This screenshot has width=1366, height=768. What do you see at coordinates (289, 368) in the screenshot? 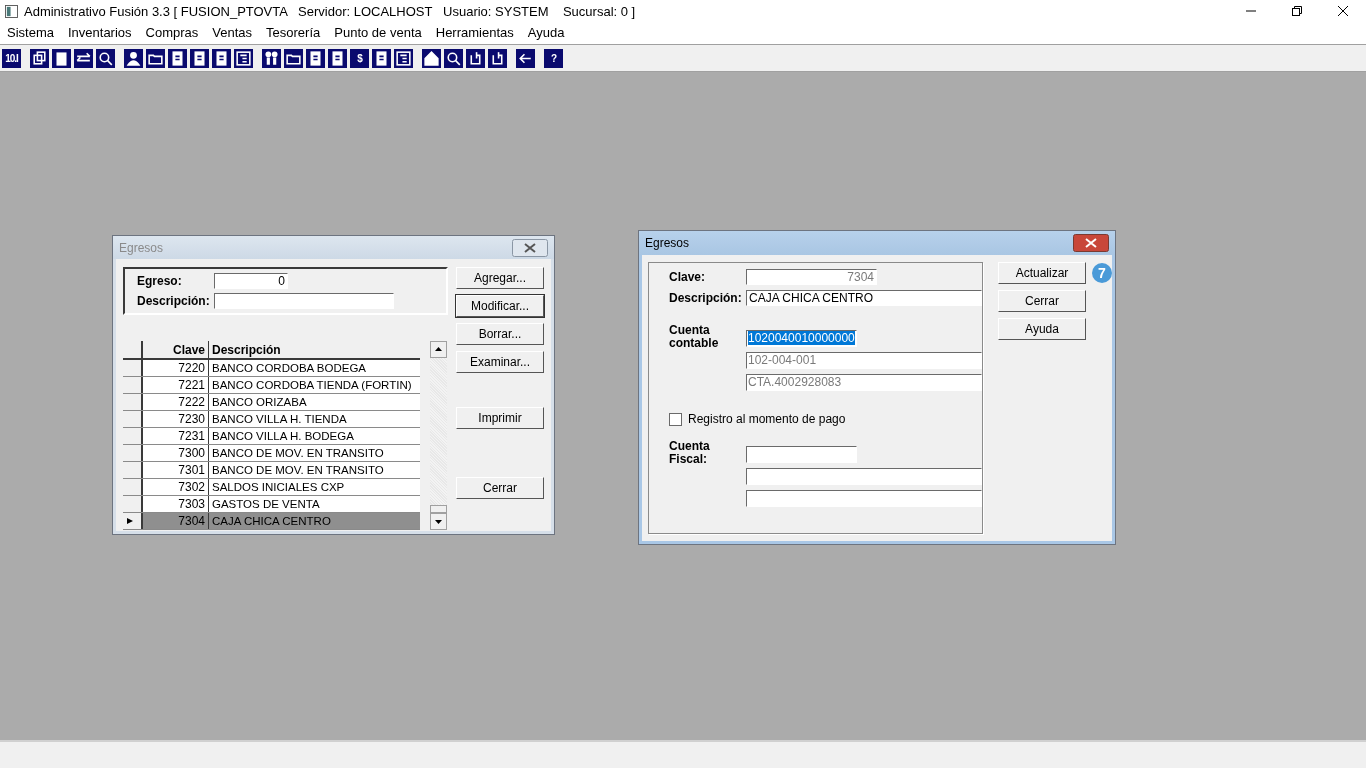
I see `table-cell-text: BANCO CORDOBA BODEGA` at bounding box center [289, 368].